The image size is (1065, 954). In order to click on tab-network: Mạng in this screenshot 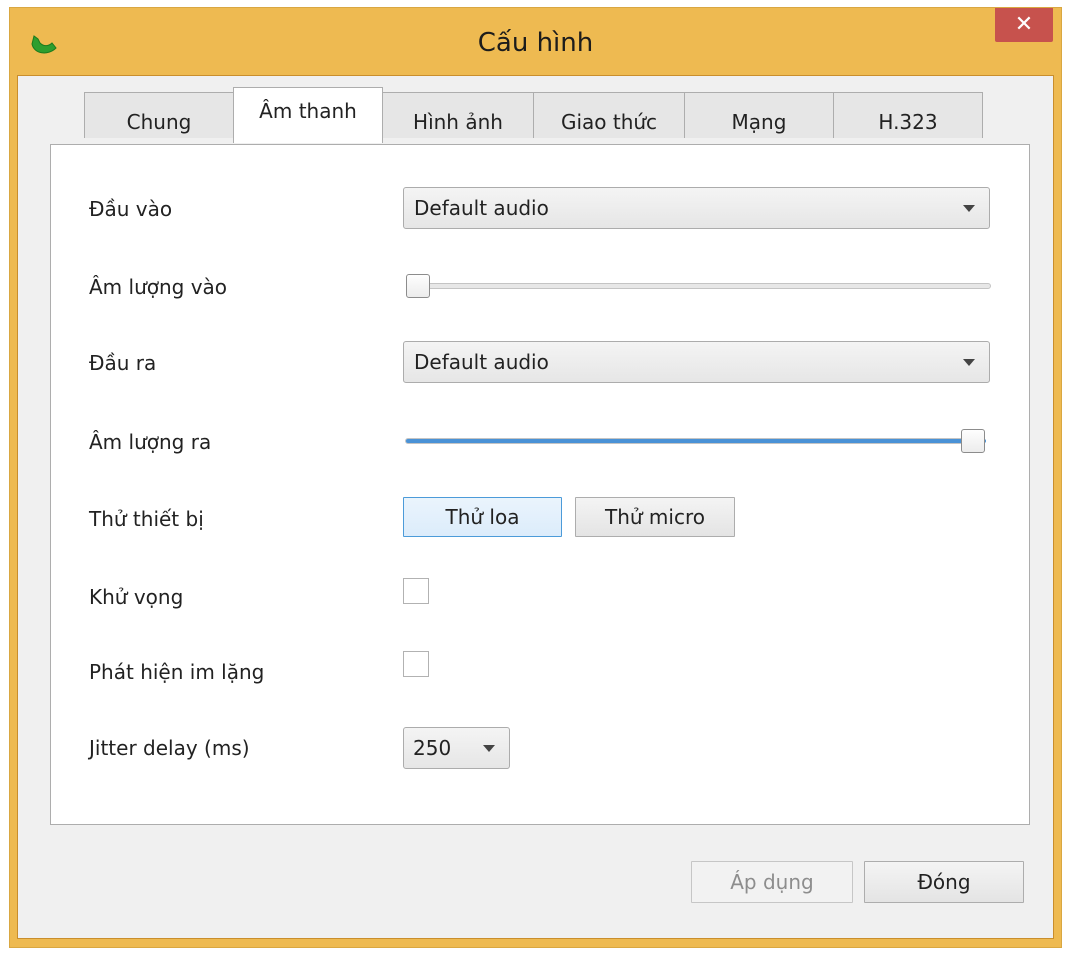, I will do `click(759, 115)`.